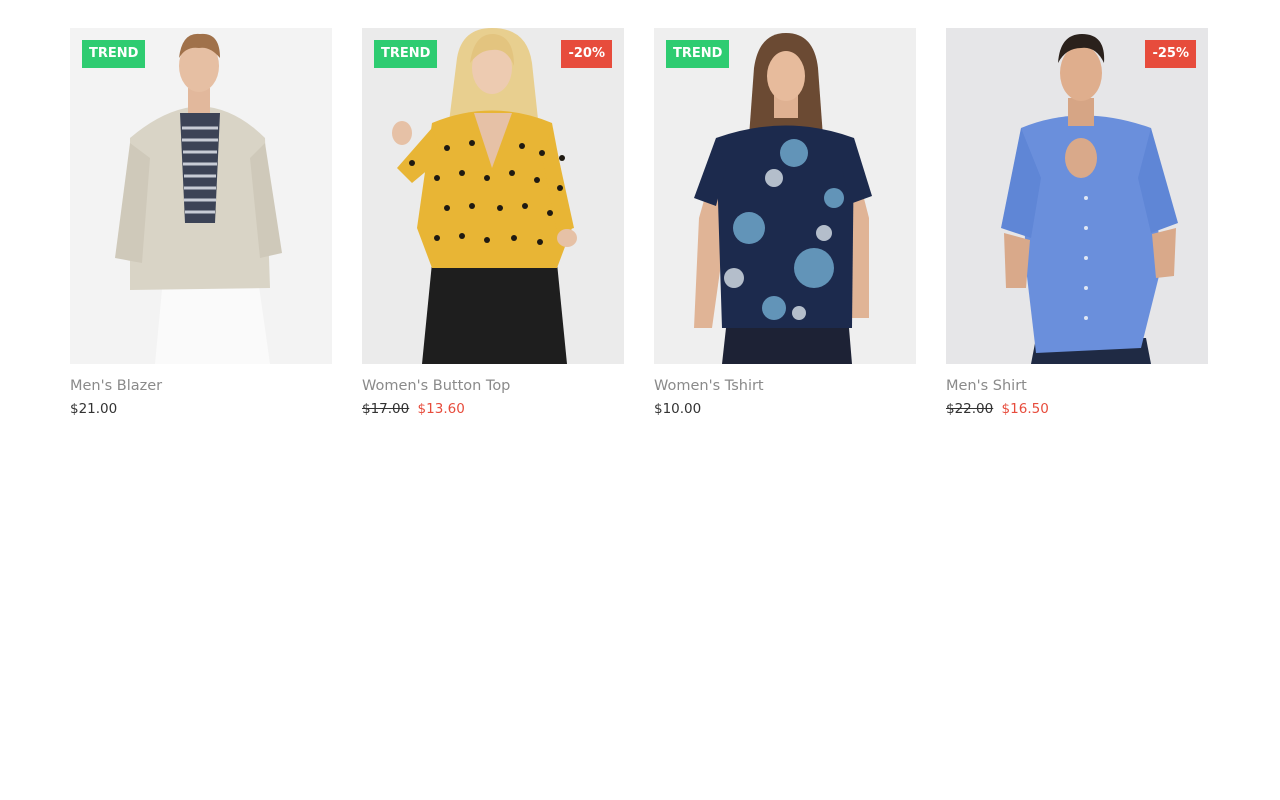 Image resolution: width=1280 pixels, height=800 pixels. I want to click on product-name: Men's Blazer, so click(201, 386).